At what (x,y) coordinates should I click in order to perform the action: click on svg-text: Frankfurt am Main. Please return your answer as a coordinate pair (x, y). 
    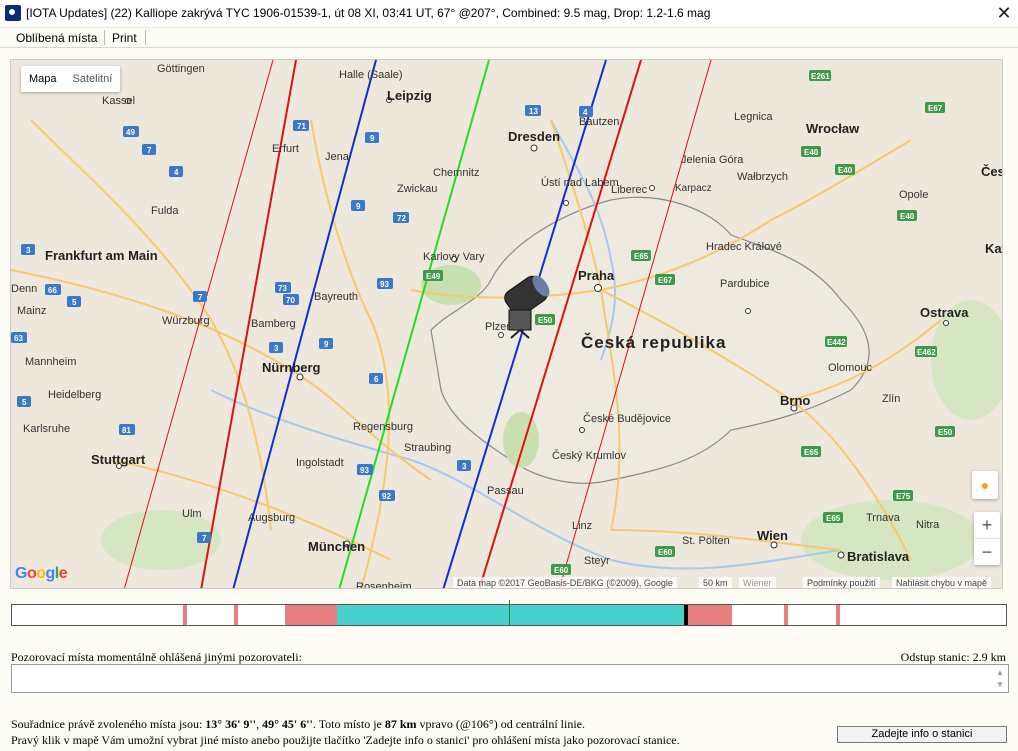
    Looking at the image, I should click on (101, 255).